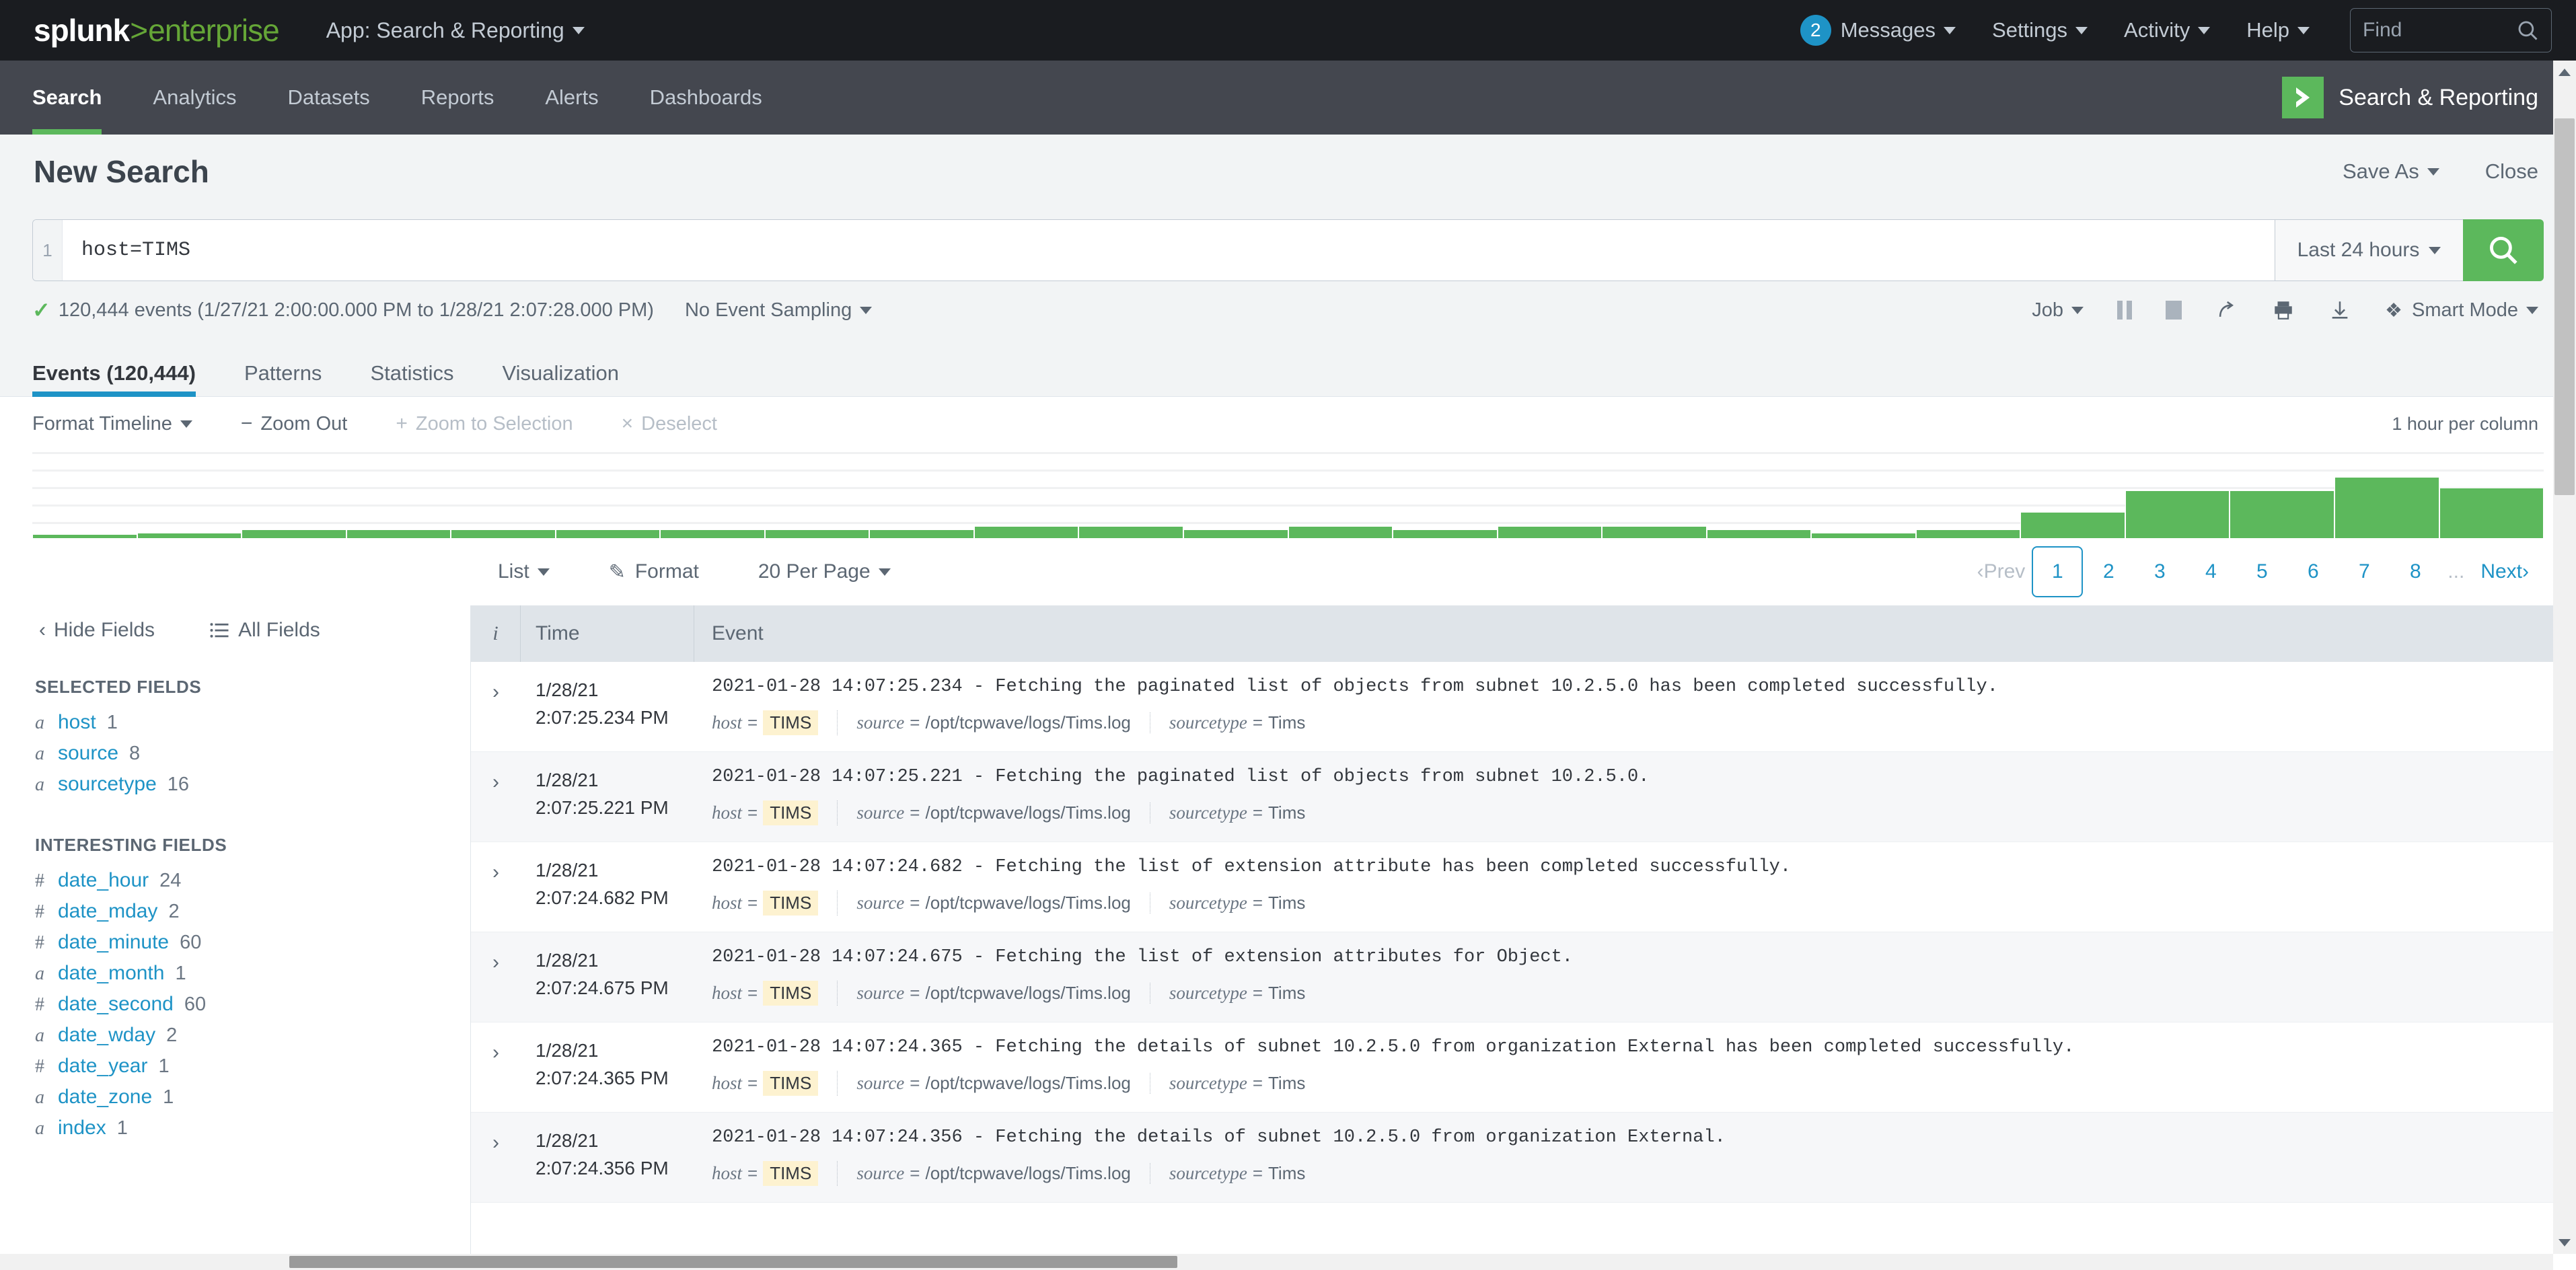  Describe the element at coordinates (2339, 310) in the screenshot. I see `export-button` at that location.